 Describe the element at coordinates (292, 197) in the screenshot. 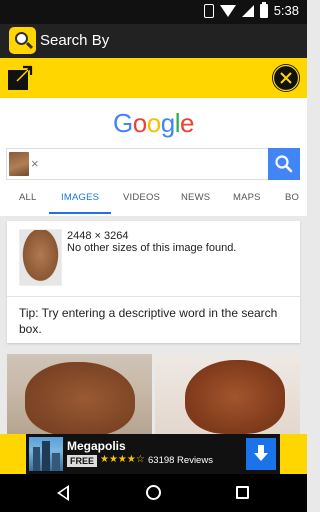

I see `tab-books: BO` at that location.